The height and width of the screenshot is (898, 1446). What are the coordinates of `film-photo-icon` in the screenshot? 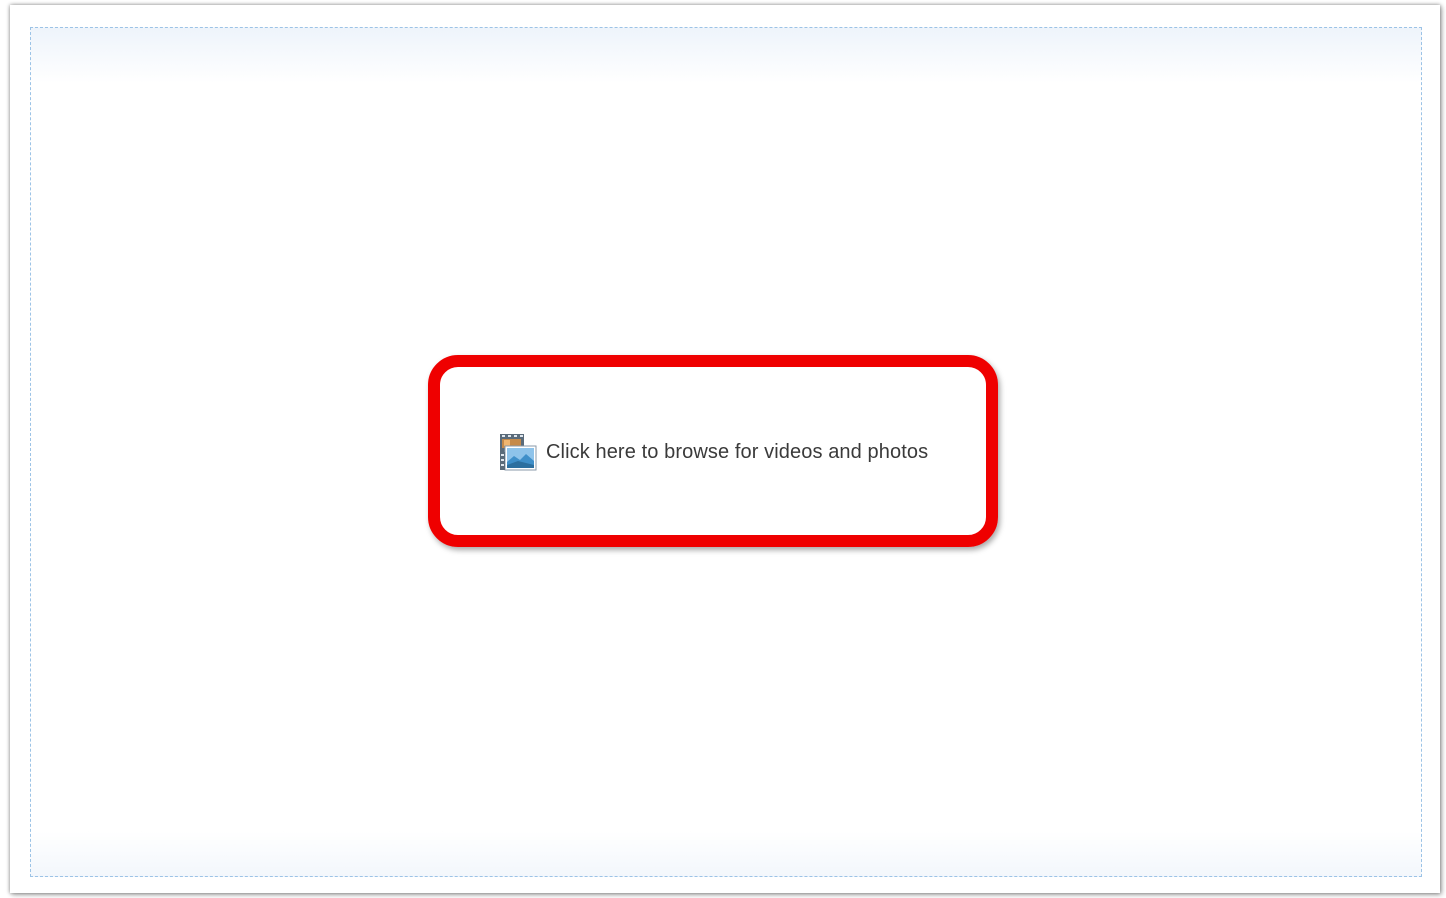 It's located at (518, 452).